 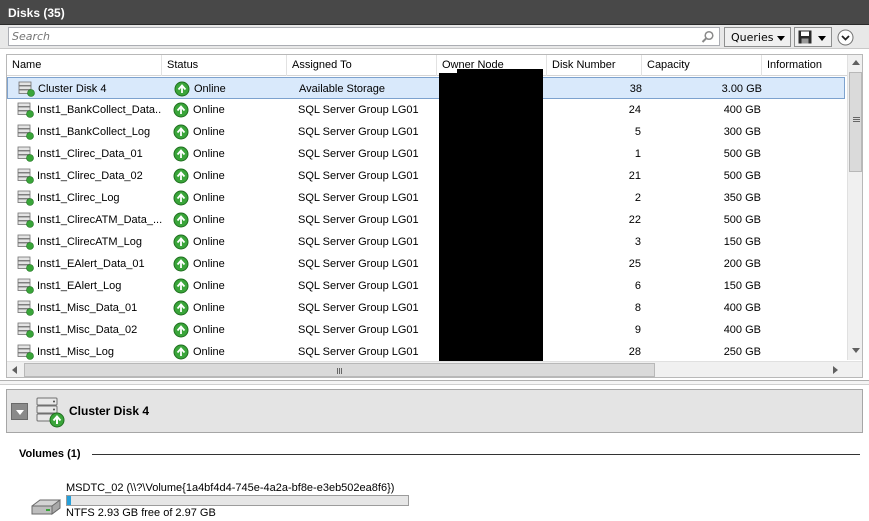 What do you see at coordinates (634, 264) in the screenshot?
I see `disk-number: 25` at bounding box center [634, 264].